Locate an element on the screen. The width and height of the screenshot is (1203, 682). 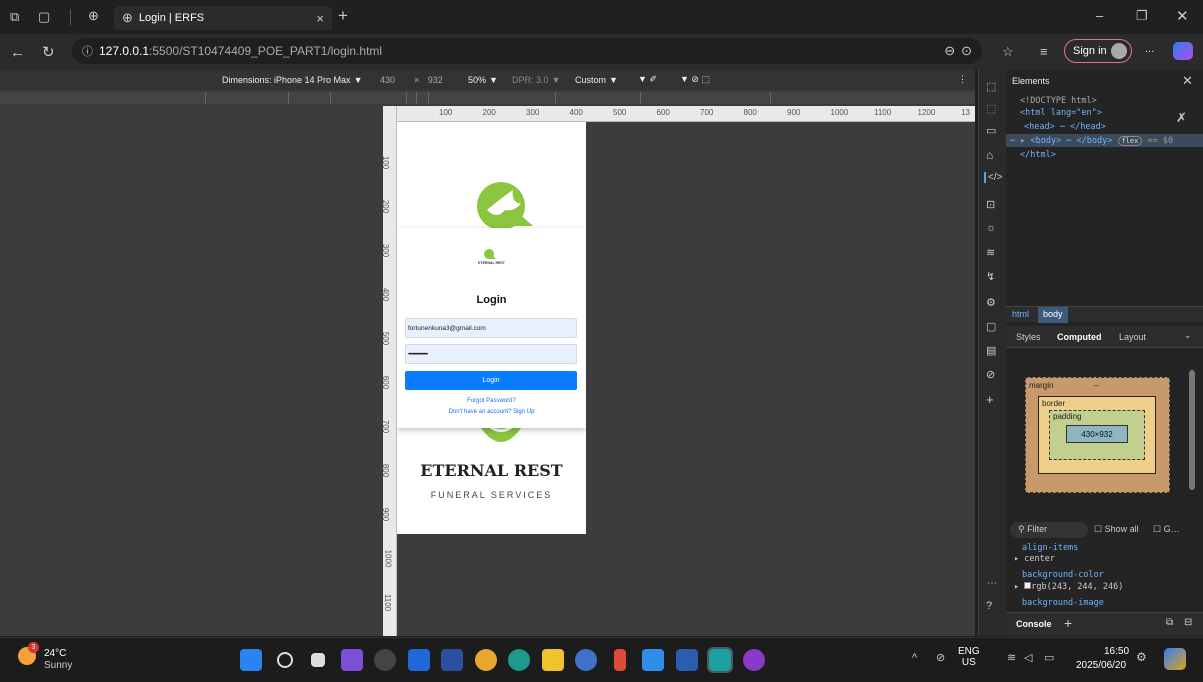
welcome-icon: ▭ is located at coordinates (991, 130).